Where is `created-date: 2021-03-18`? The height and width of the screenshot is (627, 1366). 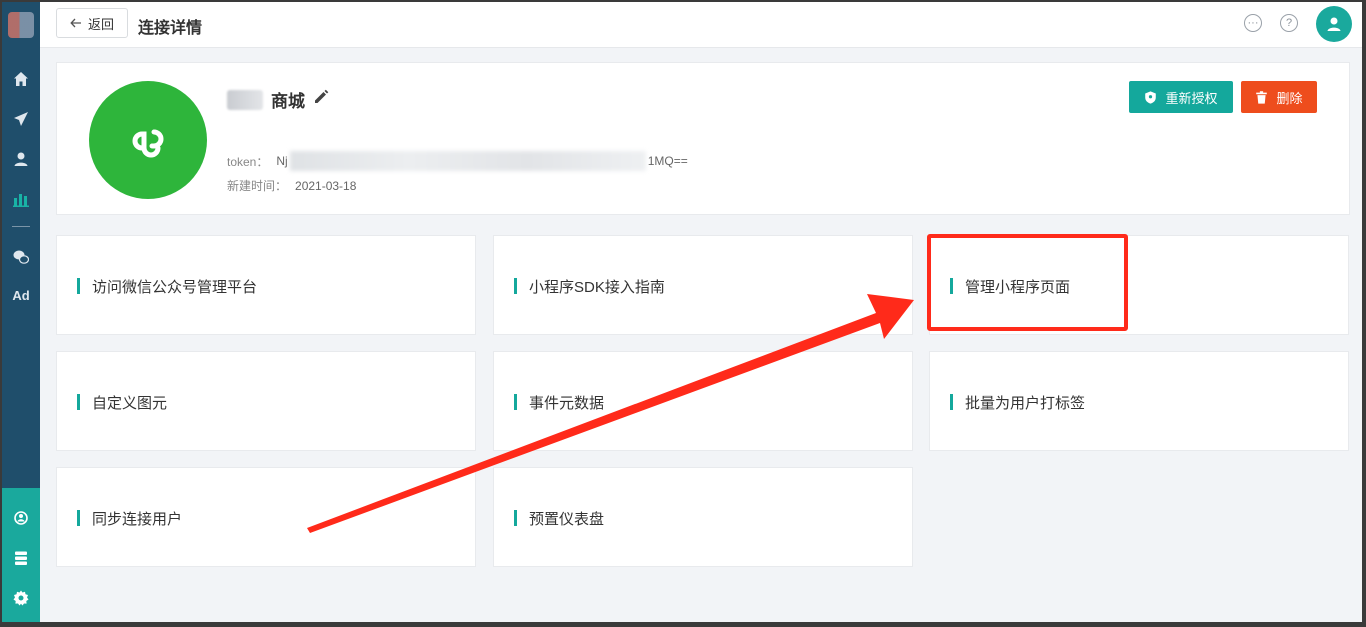 created-date: 2021-03-18 is located at coordinates (326, 185).